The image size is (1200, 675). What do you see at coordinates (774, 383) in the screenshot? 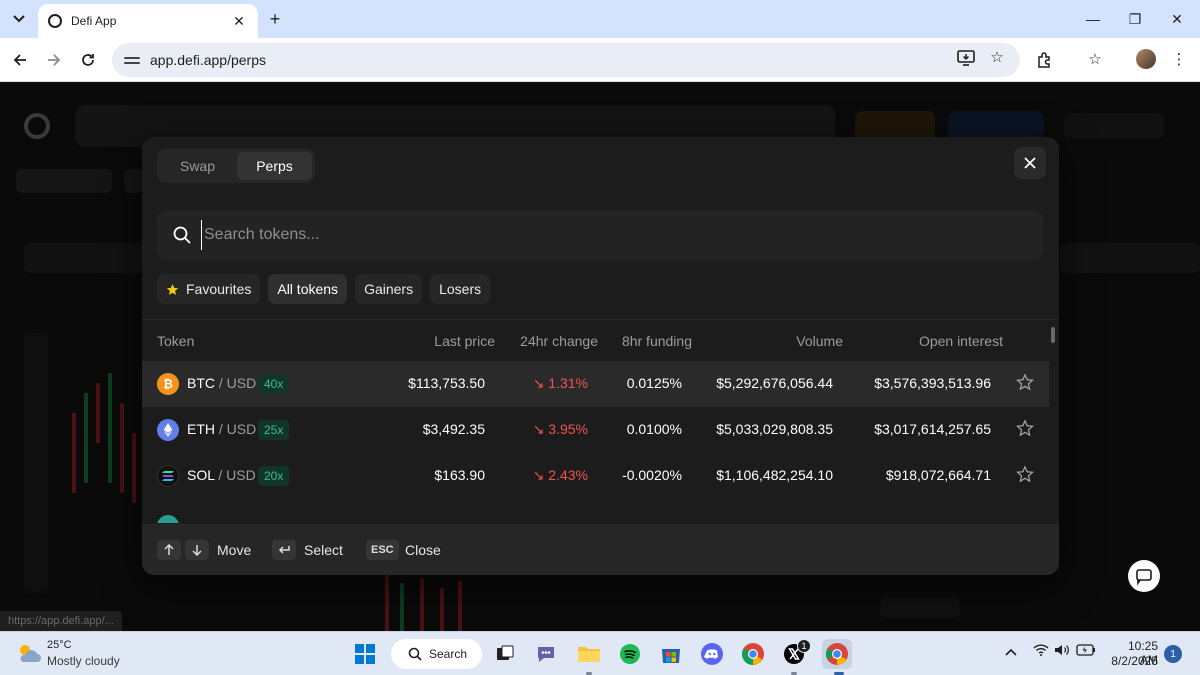
I see `volume: $5,292,676,056.44` at bounding box center [774, 383].